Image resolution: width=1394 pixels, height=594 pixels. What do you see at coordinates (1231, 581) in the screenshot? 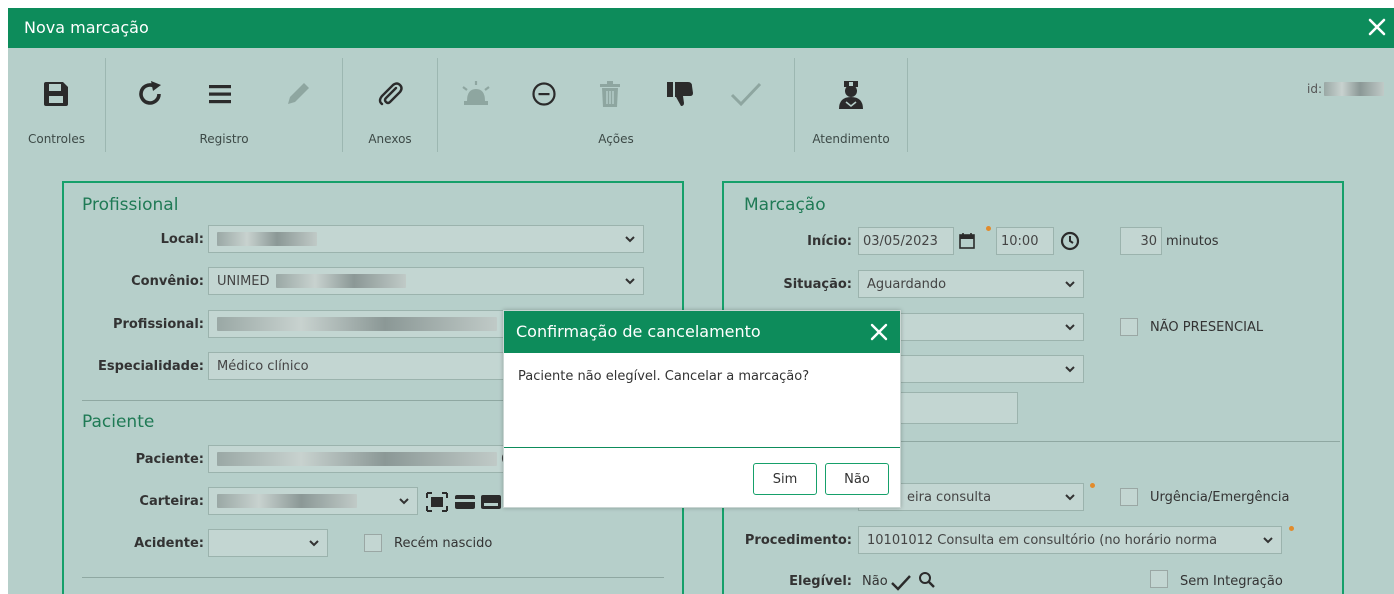
I see `sem-integracao-label: Sem Integração` at bounding box center [1231, 581].